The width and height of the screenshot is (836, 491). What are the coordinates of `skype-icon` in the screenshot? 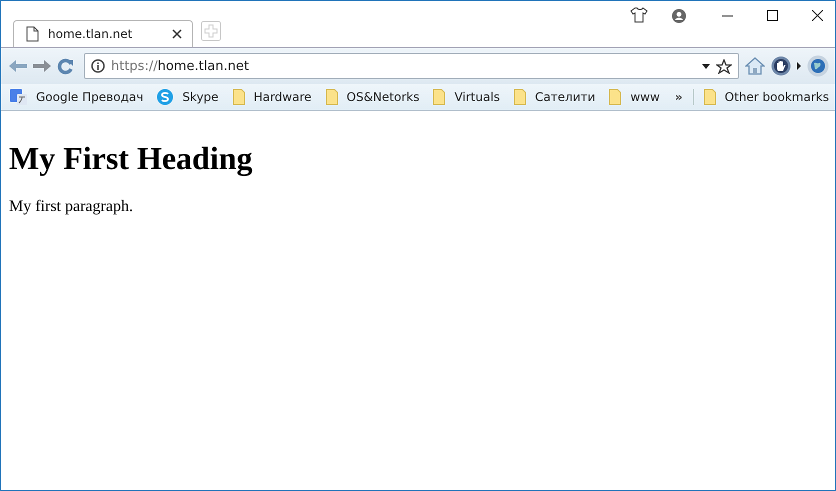 It's located at (165, 97).